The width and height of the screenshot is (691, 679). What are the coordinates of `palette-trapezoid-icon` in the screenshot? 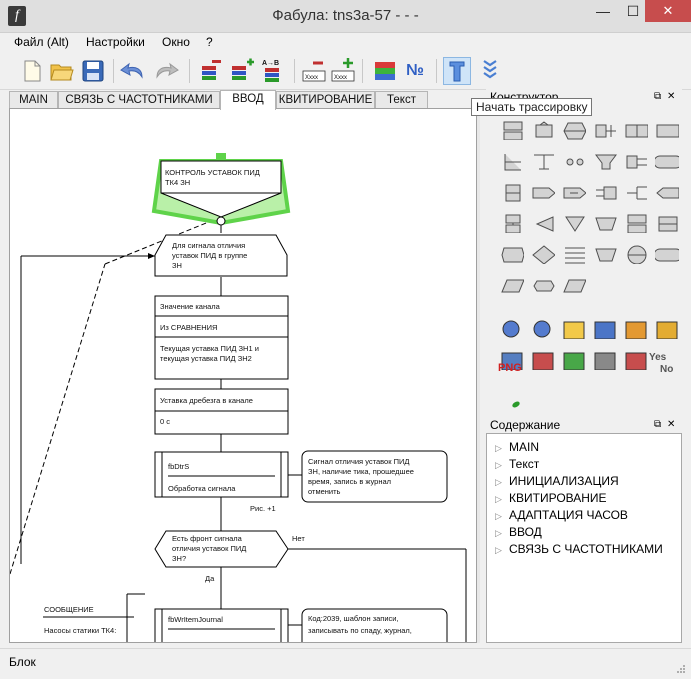 It's located at (605, 223).